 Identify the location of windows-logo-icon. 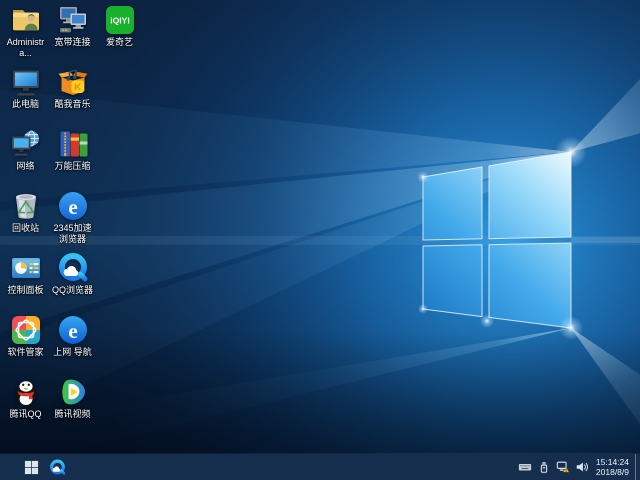
(31, 467).